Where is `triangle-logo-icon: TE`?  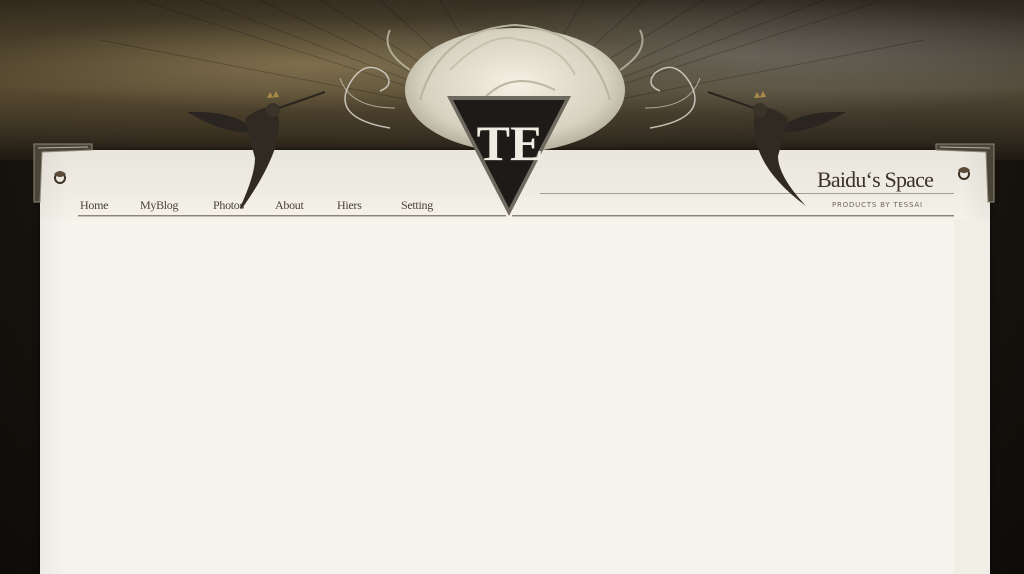 triangle-logo-icon: TE is located at coordinates (509, 156).